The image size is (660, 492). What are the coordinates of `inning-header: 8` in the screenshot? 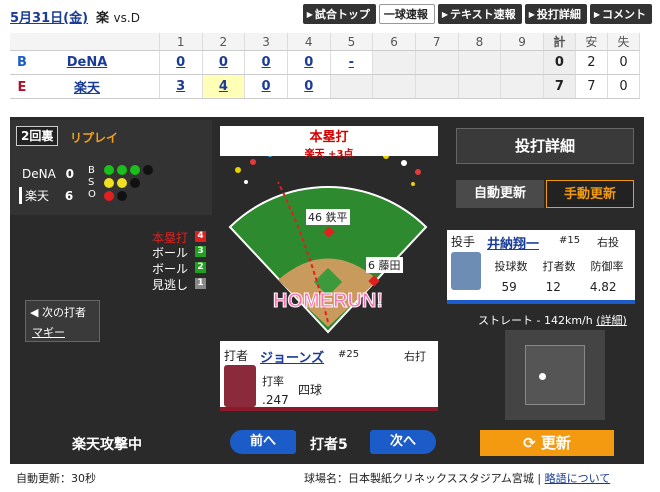 It's located at (480, 42).